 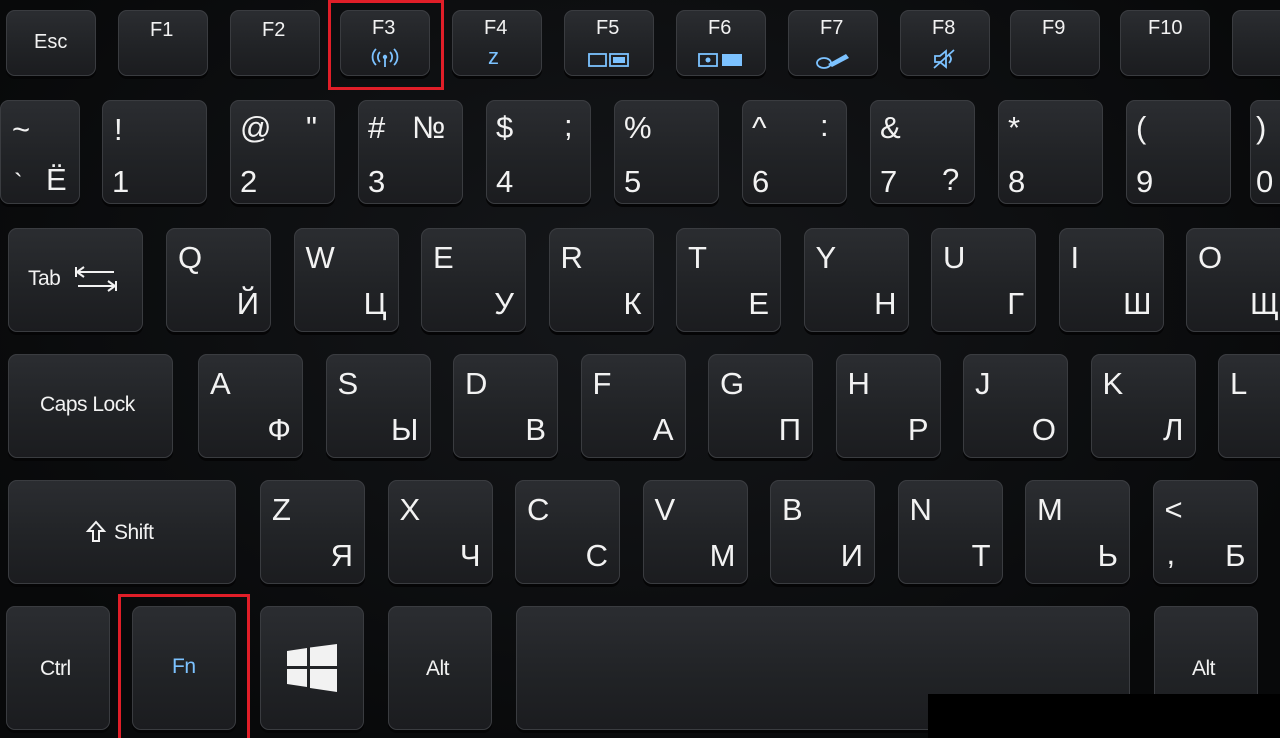 I want to click on highlight-box-fn, so click(x=184, y=666).